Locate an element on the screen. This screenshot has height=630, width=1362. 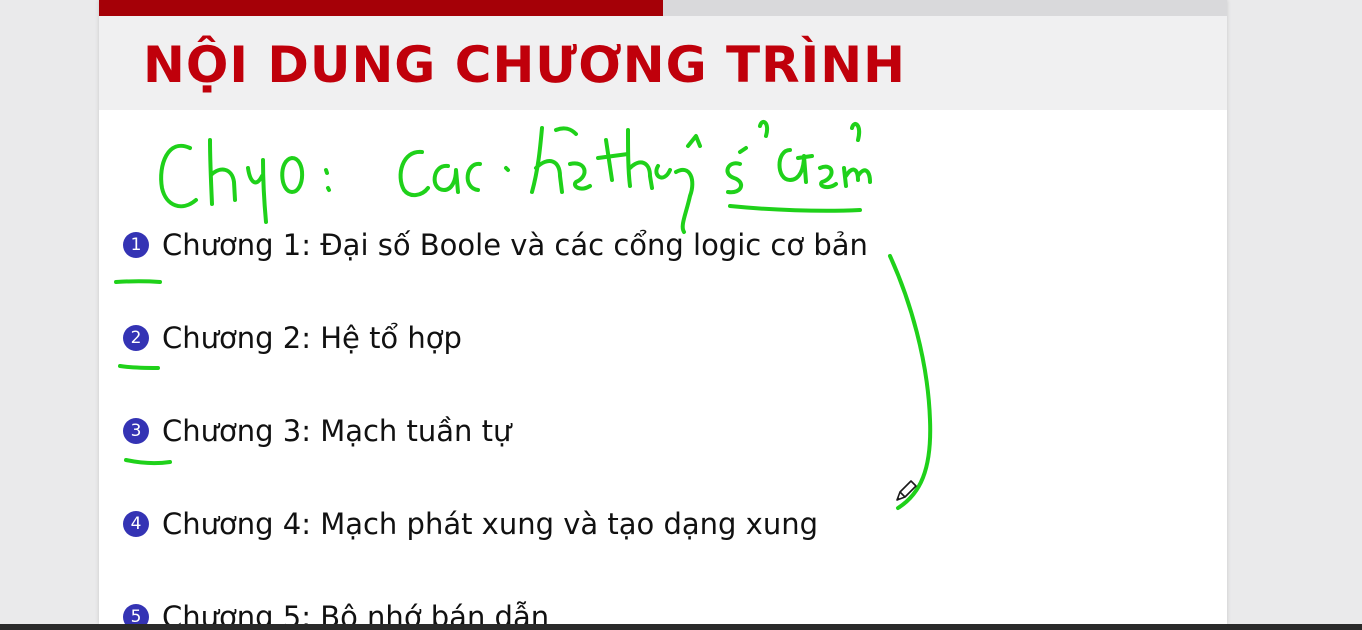
bullet-number: 2 is located at coordinates (136, 338).